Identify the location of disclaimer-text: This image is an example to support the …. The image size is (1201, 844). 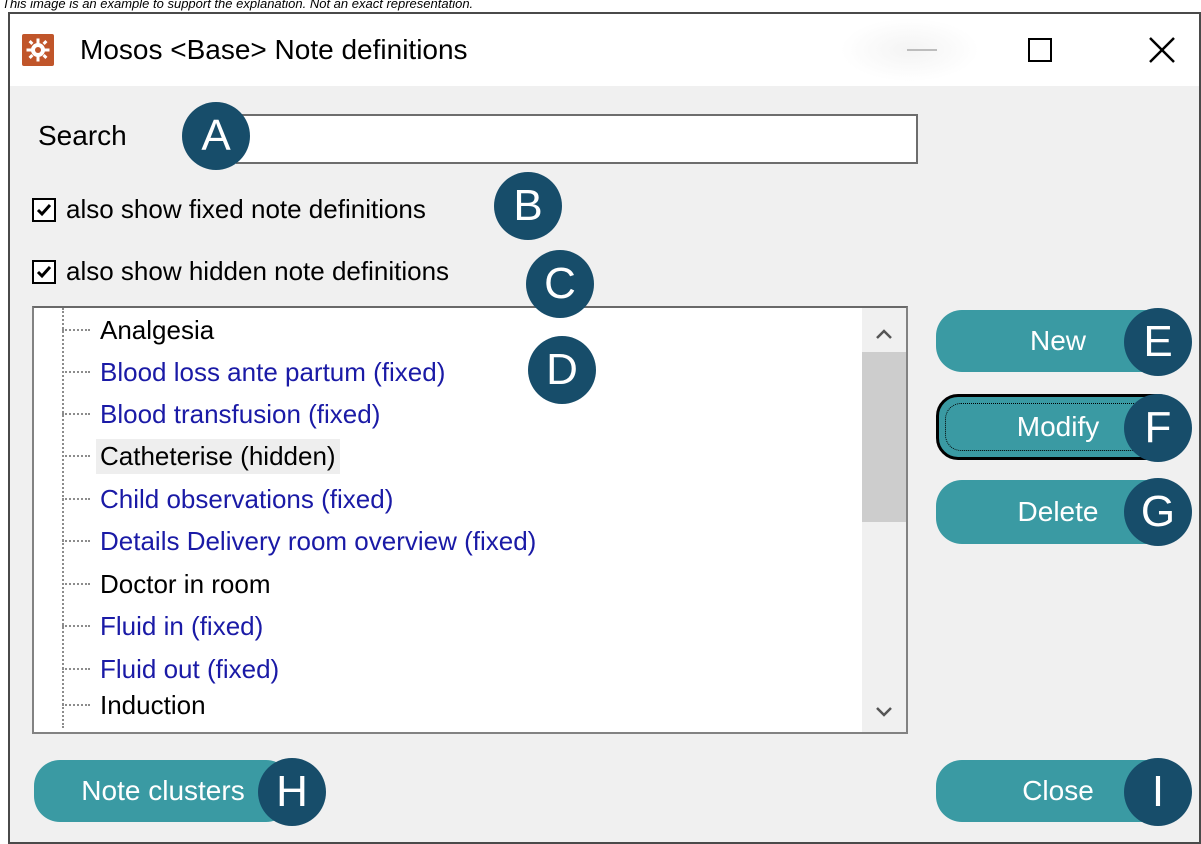
(238, 5).